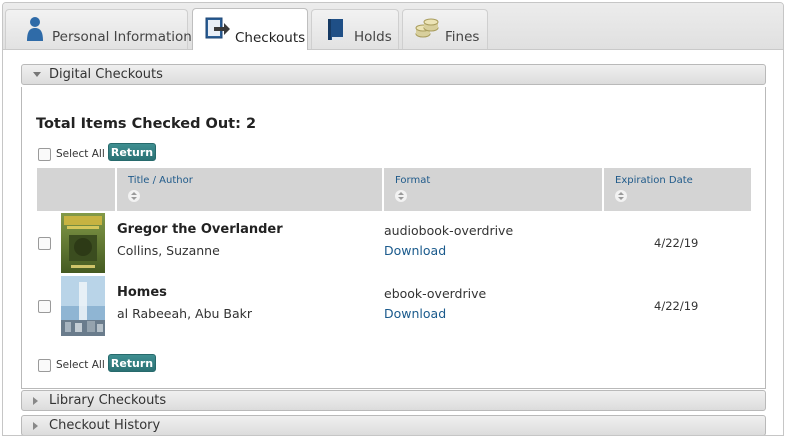 The image size is (787, 436). Describe the element at coordinates (492, 189) in the screenshot. I see `column-header-format: Format` at that location.